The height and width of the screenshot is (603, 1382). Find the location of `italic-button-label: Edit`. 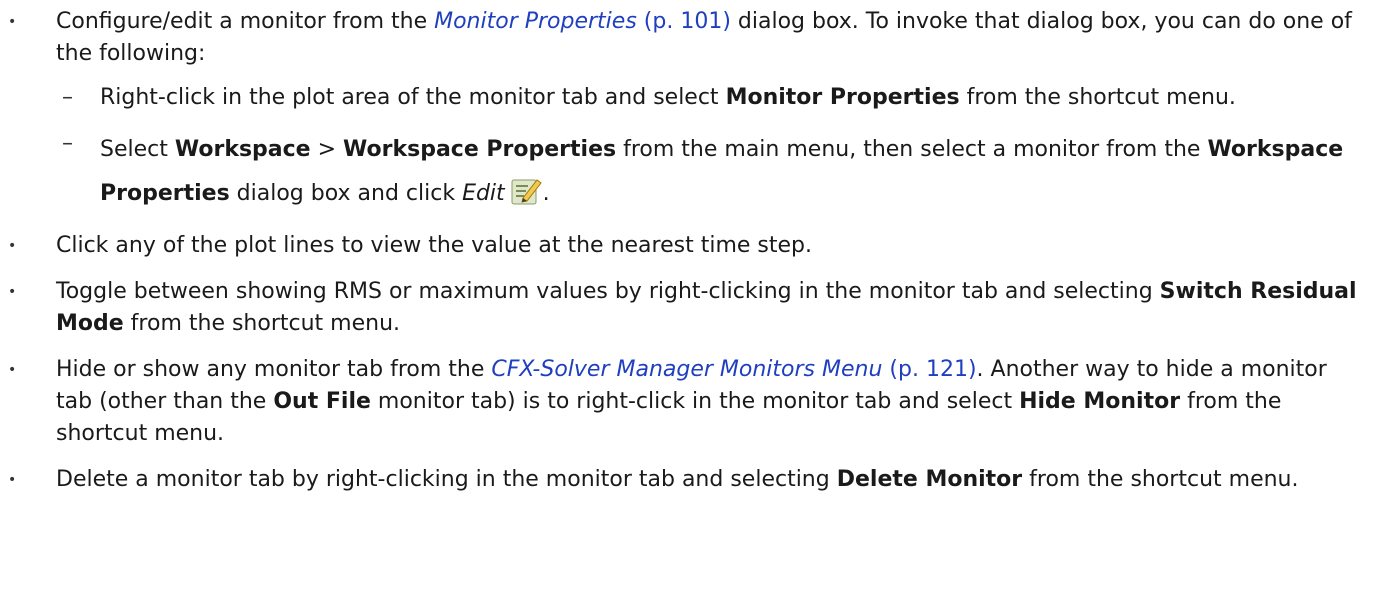

italic-button-label: Edit is located at coordinates (483, 193).